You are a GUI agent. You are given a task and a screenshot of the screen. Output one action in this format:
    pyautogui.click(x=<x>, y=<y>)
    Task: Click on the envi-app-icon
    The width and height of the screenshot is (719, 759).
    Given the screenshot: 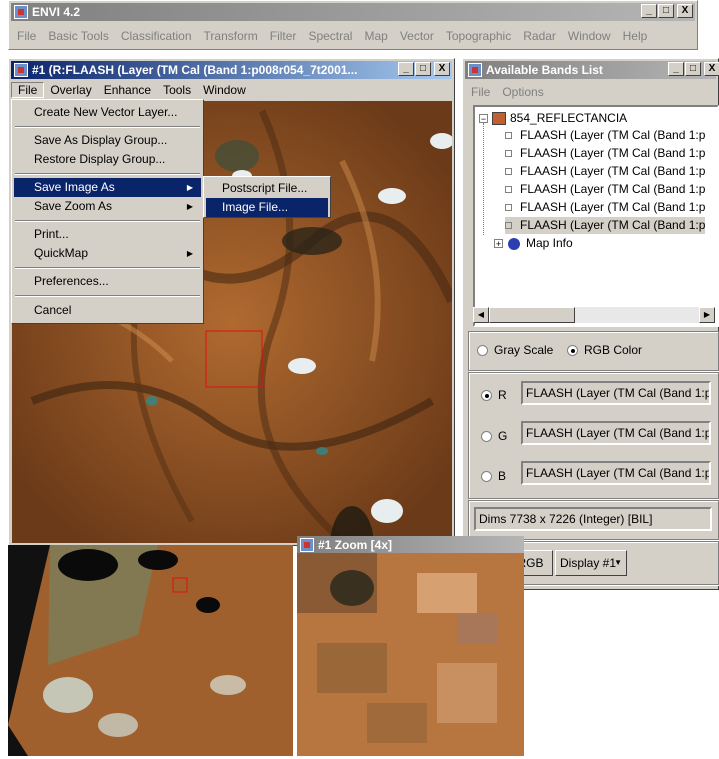 What is the action you would take?
    pyautogui.click(x=21, y=12)
    